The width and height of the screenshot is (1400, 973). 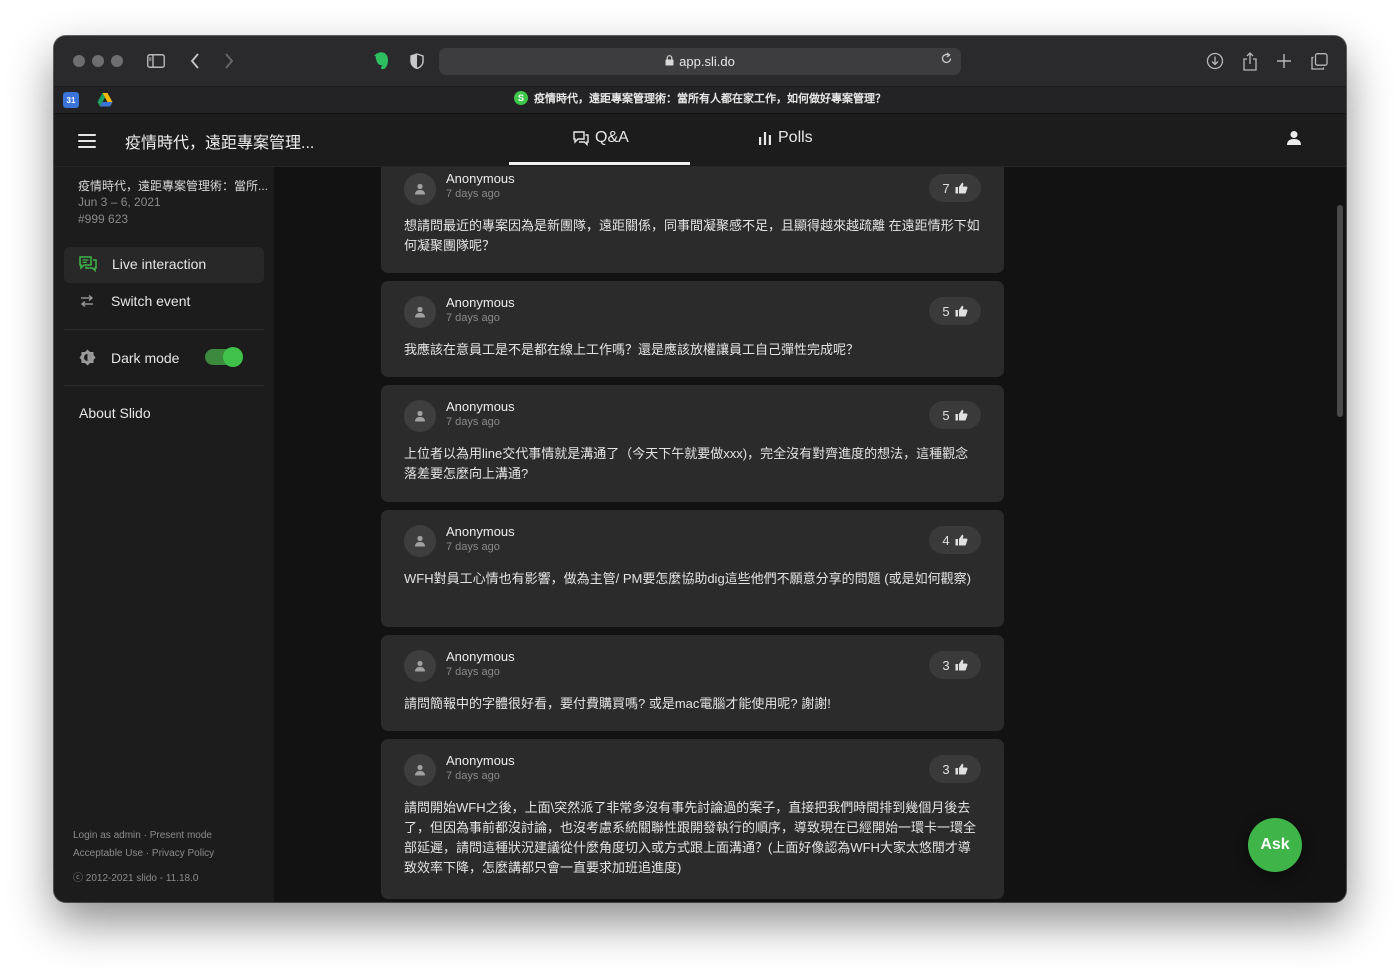 What do you see at coordinates (103, 219) in the screenshot?
I see `sidebar-event-code: #999 623` at bounding box center [103, 219].